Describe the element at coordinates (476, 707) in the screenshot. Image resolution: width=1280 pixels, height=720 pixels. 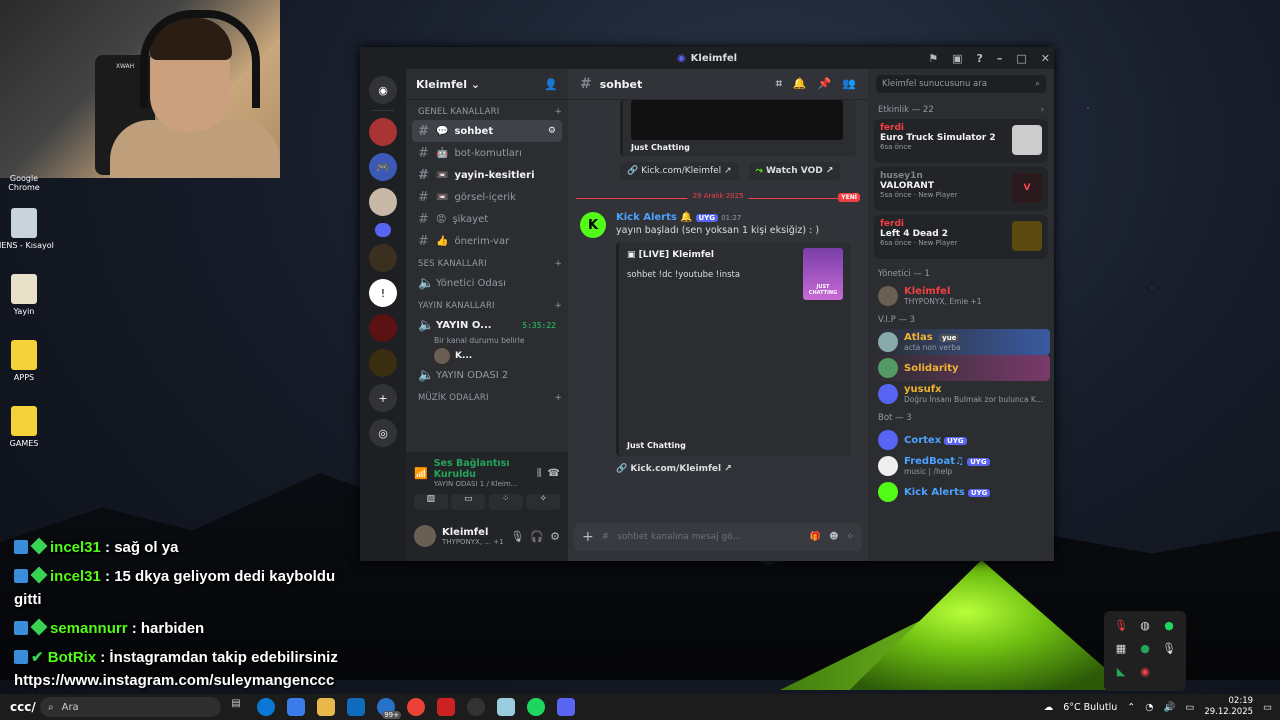
I see `obs-icon` at that location.